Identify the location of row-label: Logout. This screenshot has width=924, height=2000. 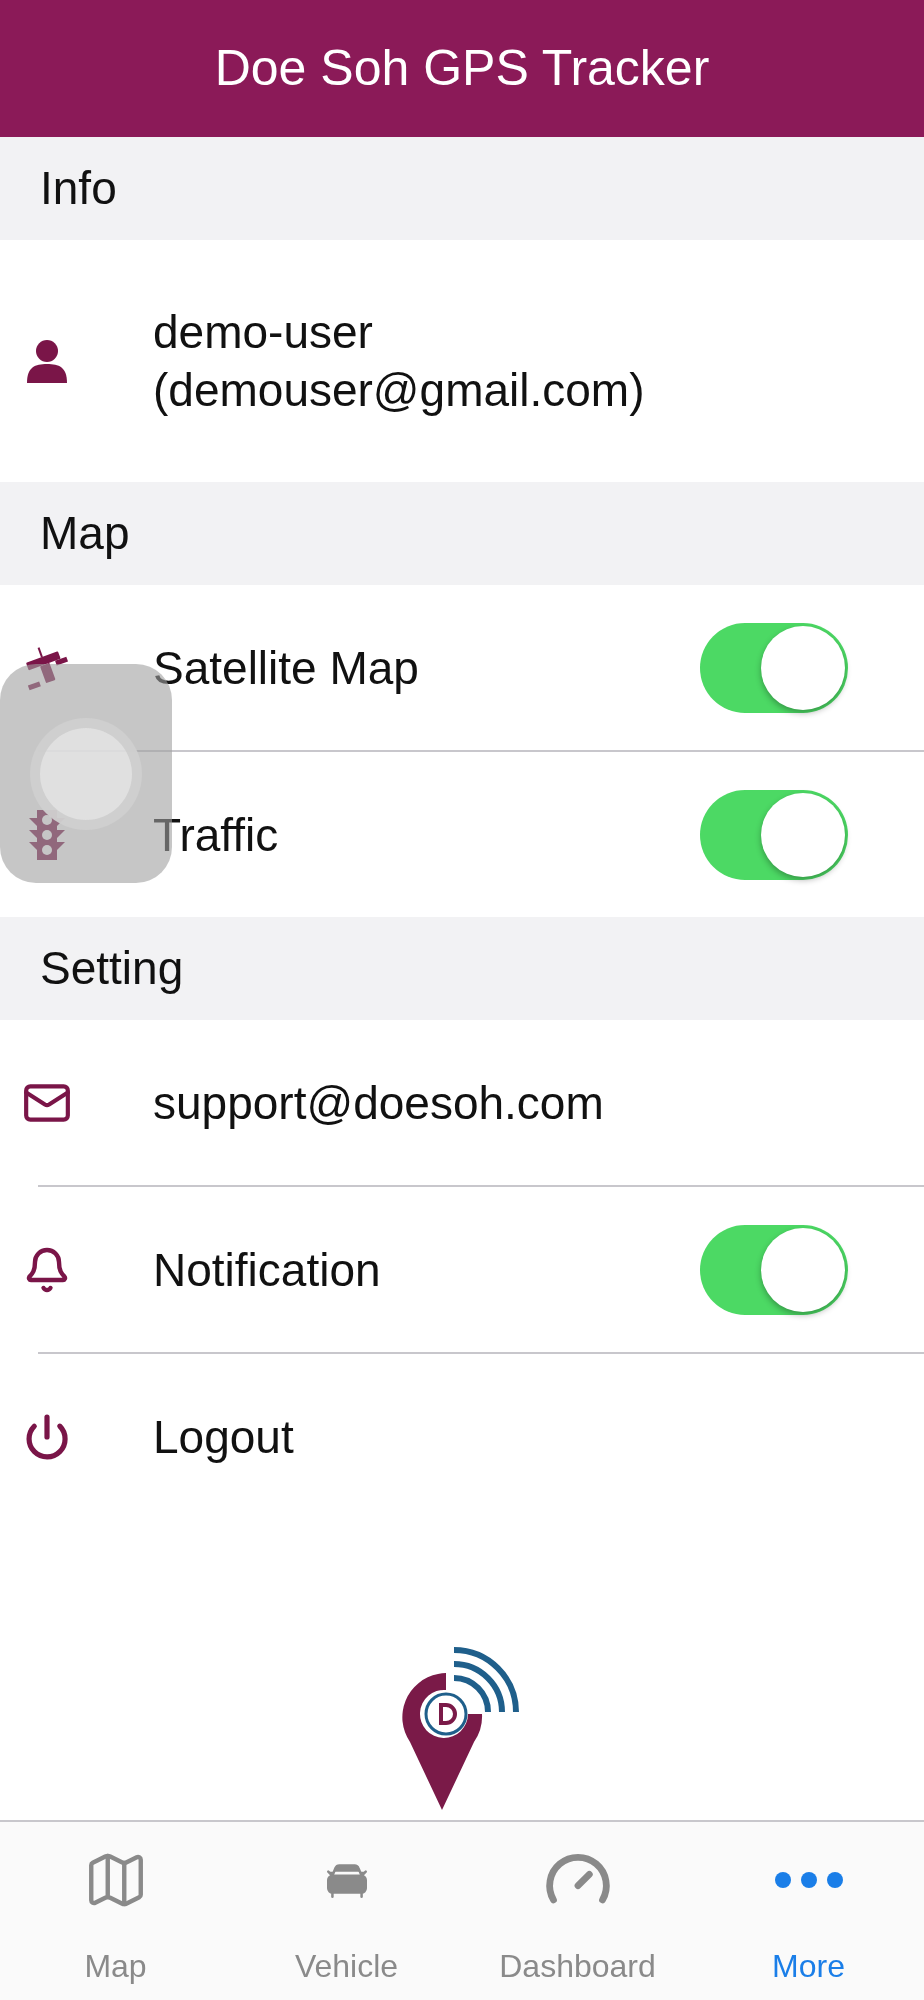
(224, 1437).